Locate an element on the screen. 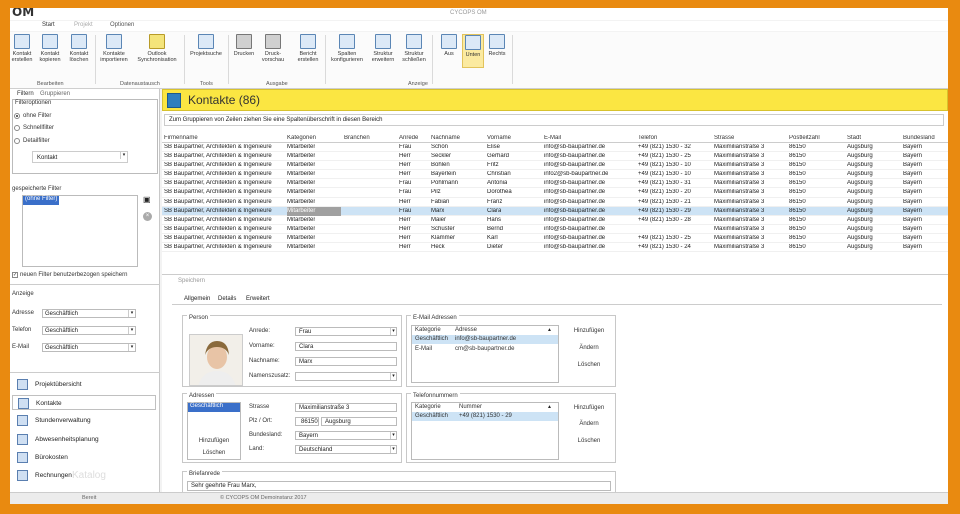 This screenshot has height=514, width=960. column-header: Branchen is located at coordinates (357, 138).